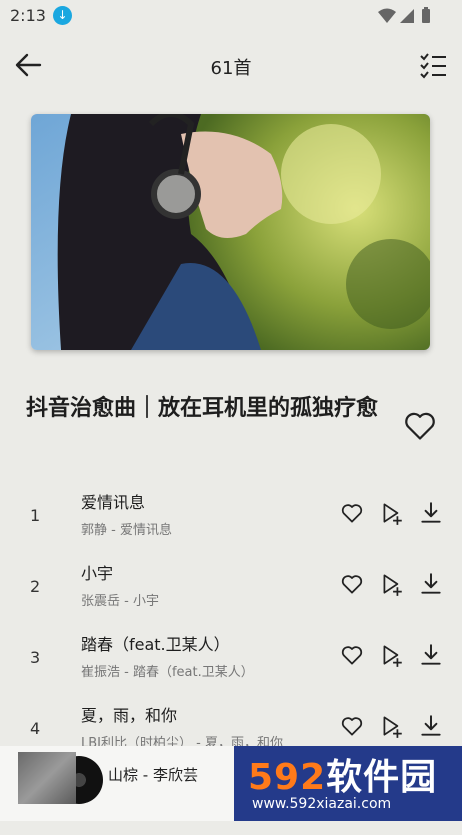 This screenshot has height=835, width=462. What do you see at coordinates (113, 502) in the screenshot?
I see `song-name: 爱情讯息` at bounding box center [113, 502].